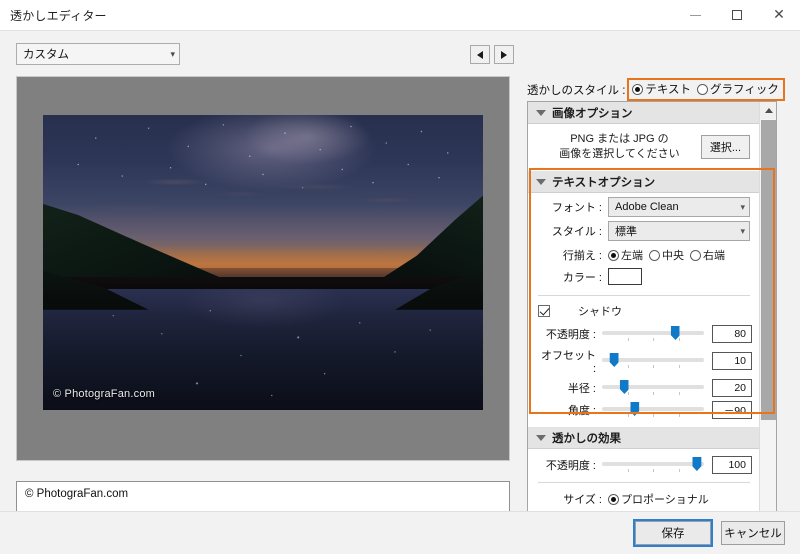 The width and height of the screenshot is (800, 554). I want to click on style-option-graphic: グラフィック, so click(738, 89).